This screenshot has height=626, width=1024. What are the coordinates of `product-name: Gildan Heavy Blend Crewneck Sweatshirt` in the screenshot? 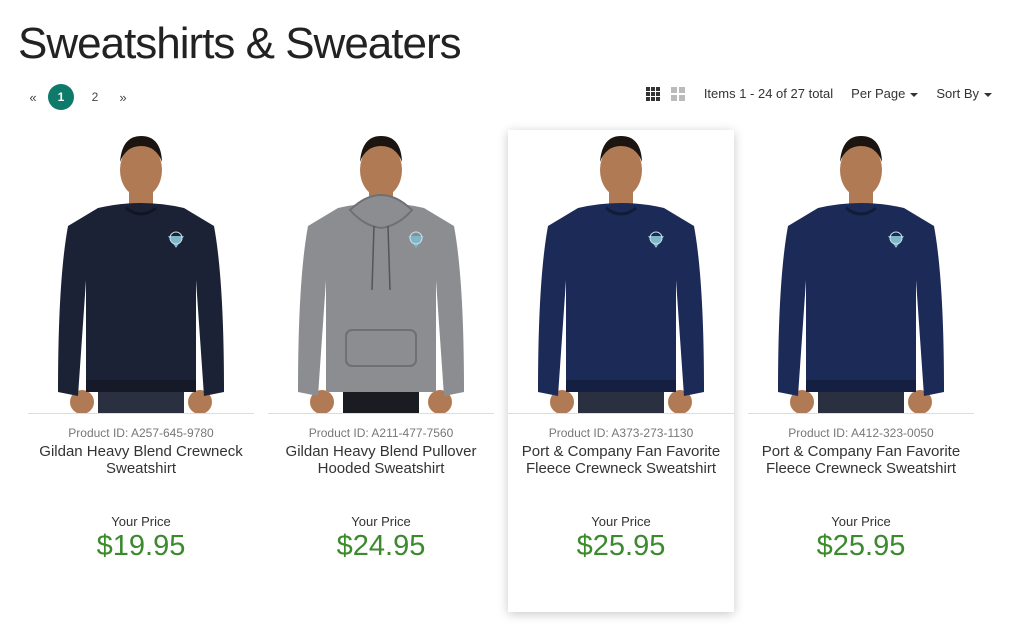 It's located at (141, 460).